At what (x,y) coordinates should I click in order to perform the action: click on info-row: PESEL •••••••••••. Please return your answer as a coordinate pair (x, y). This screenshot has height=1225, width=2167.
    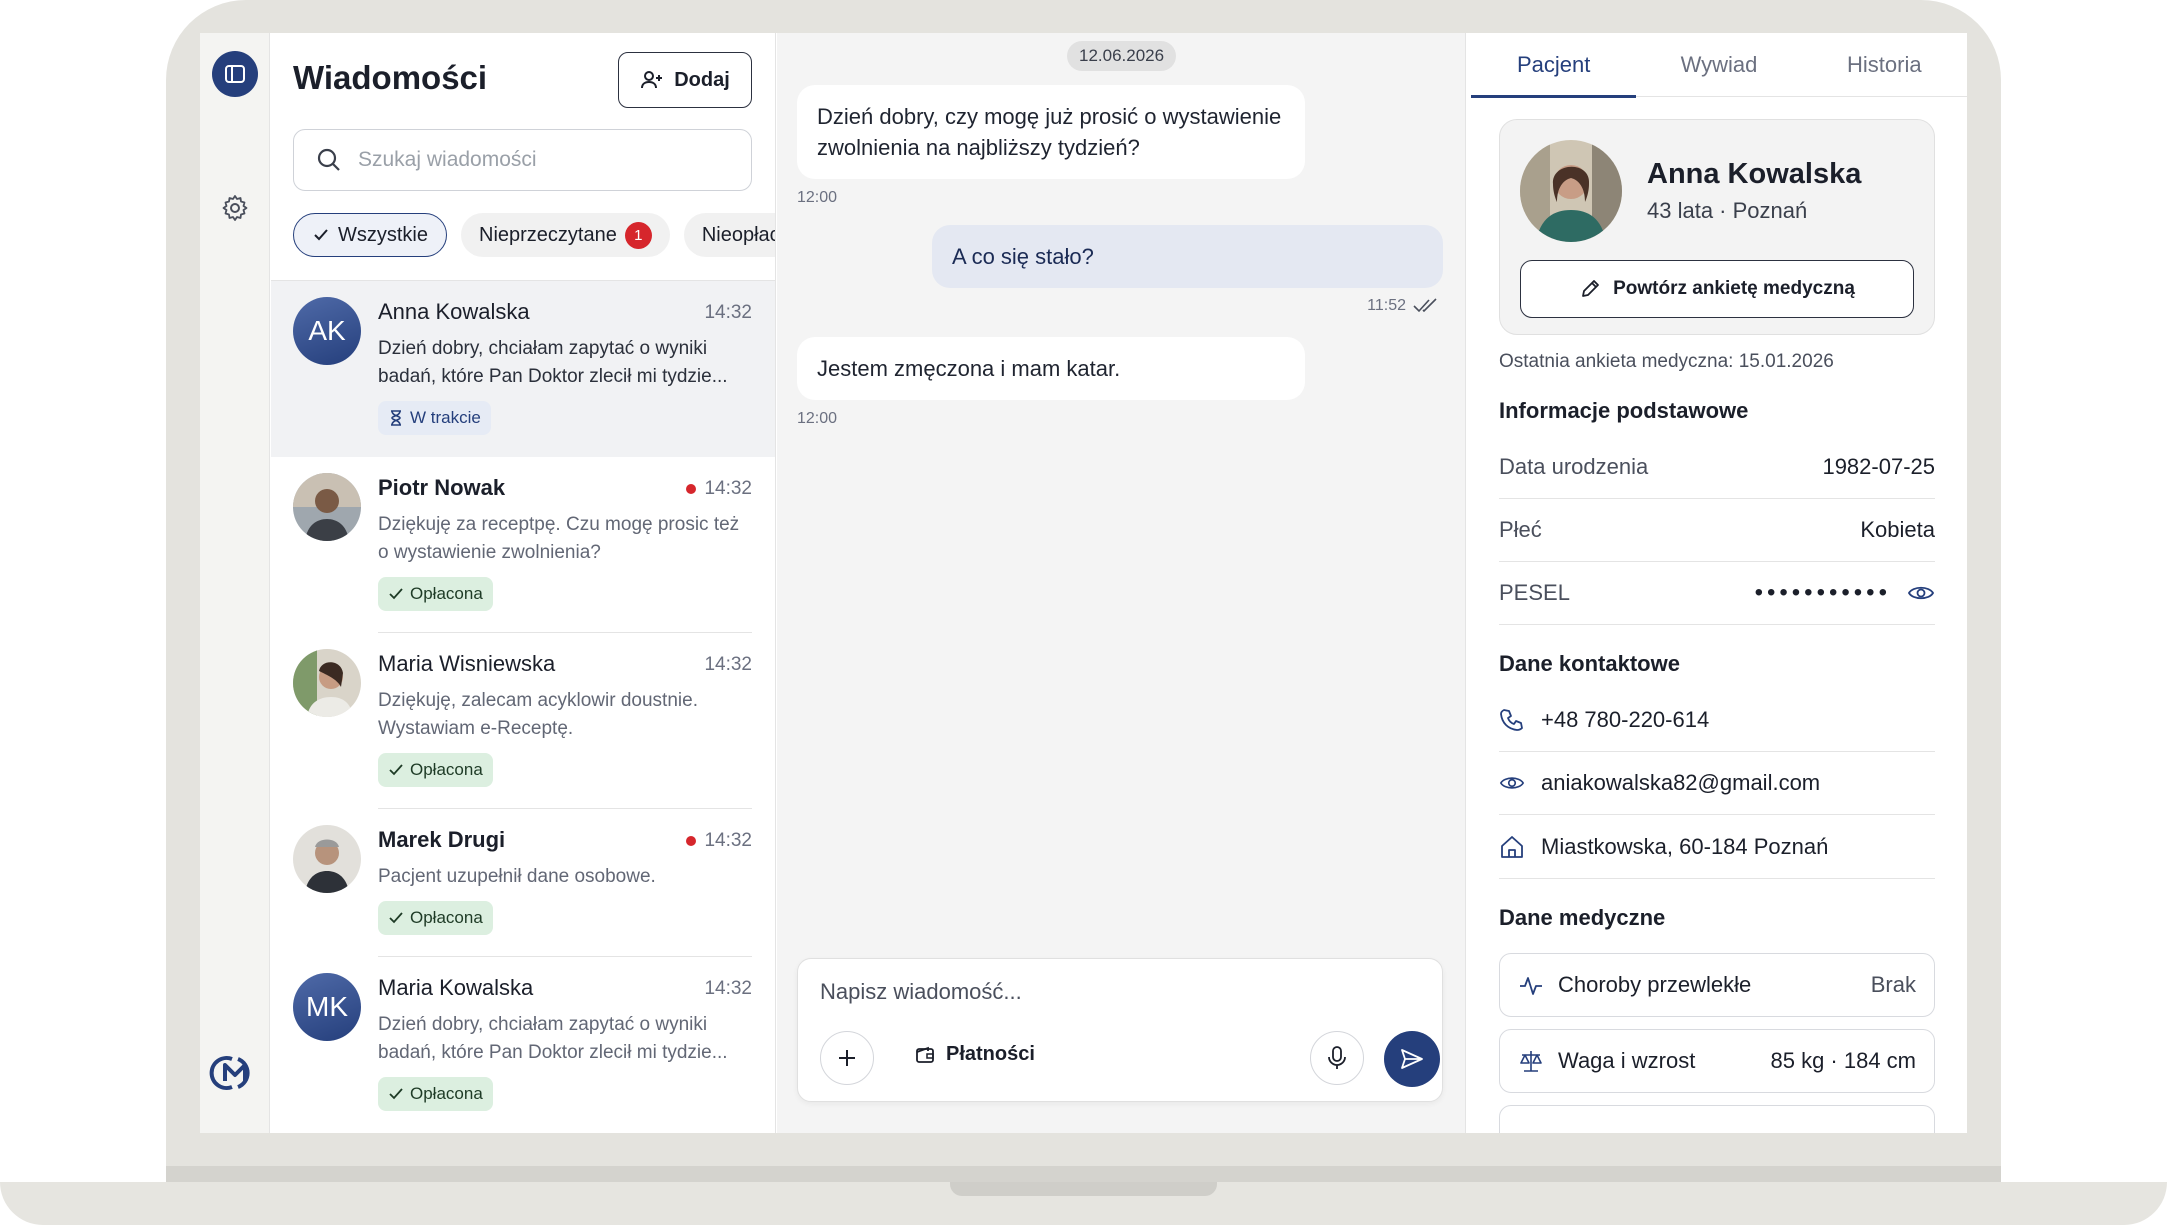
    Looking at the image, I should click on (1717, 593).